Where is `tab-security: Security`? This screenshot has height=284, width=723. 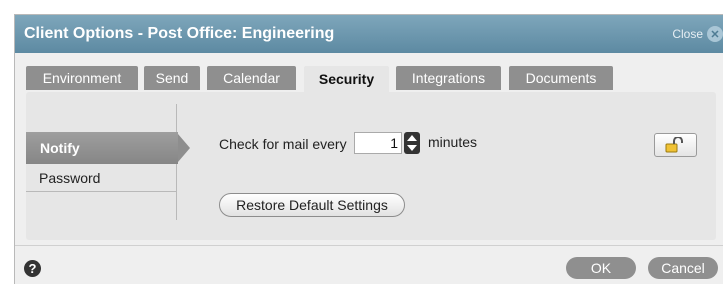
tab-security: Security is located at coordinates (346, 79).